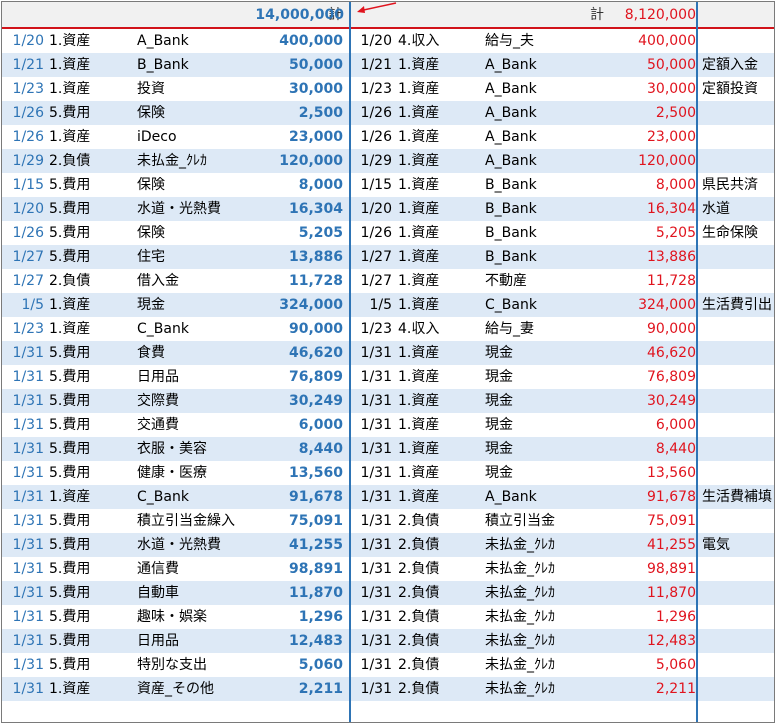 The image size is (776, 724). Describe the element at coordinates (26, 233) in the screenshot. I see `debit-date-cell: 1/26` at that location.